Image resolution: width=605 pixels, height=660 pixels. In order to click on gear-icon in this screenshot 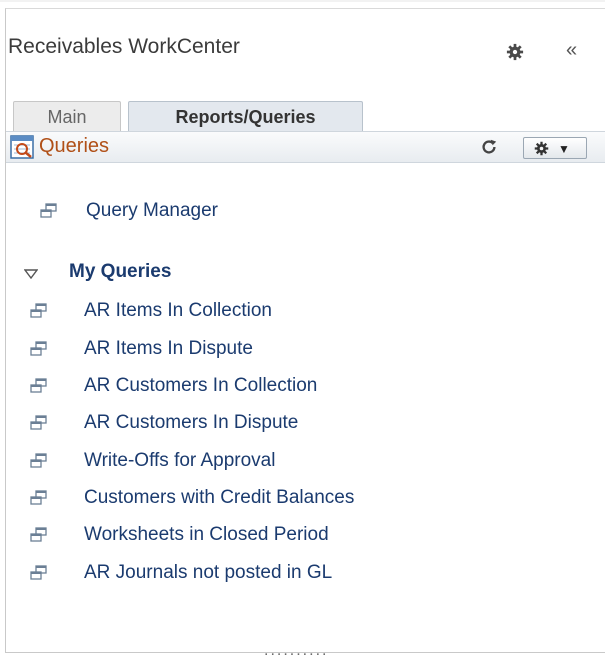, I will do `click(515, 52)`.